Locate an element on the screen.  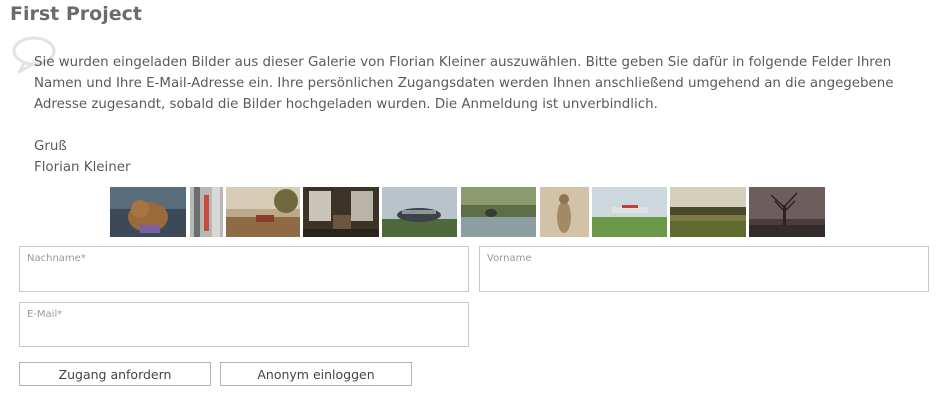
anonymous-login-button: Anonym einloggen is located at coordinates (316, 374).